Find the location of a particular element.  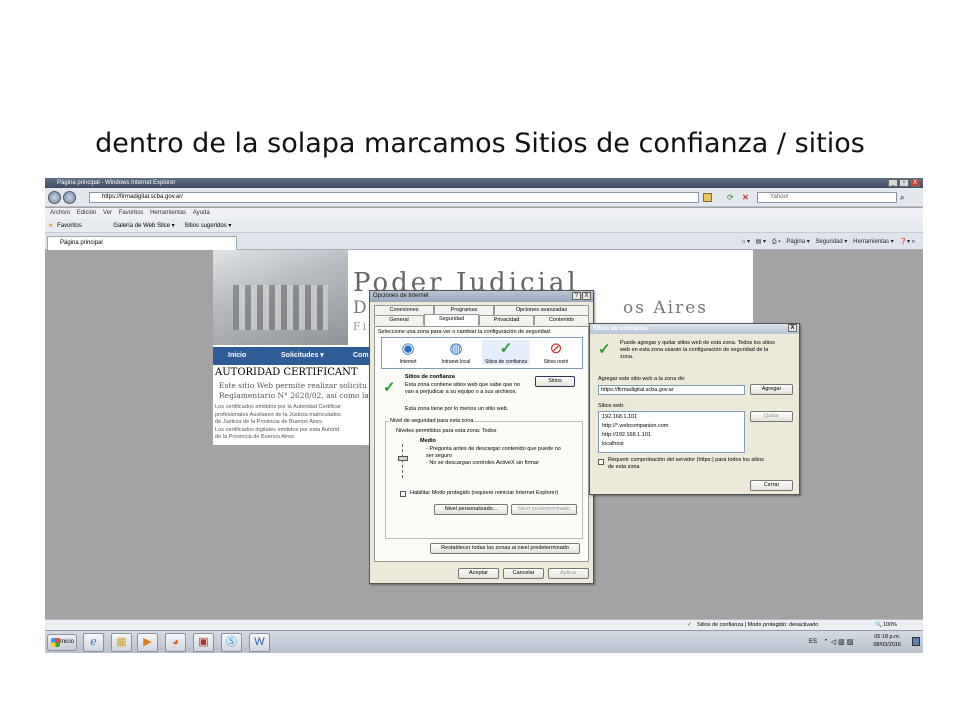

agregar-button: Agregar is located at coordinates (771, 389).